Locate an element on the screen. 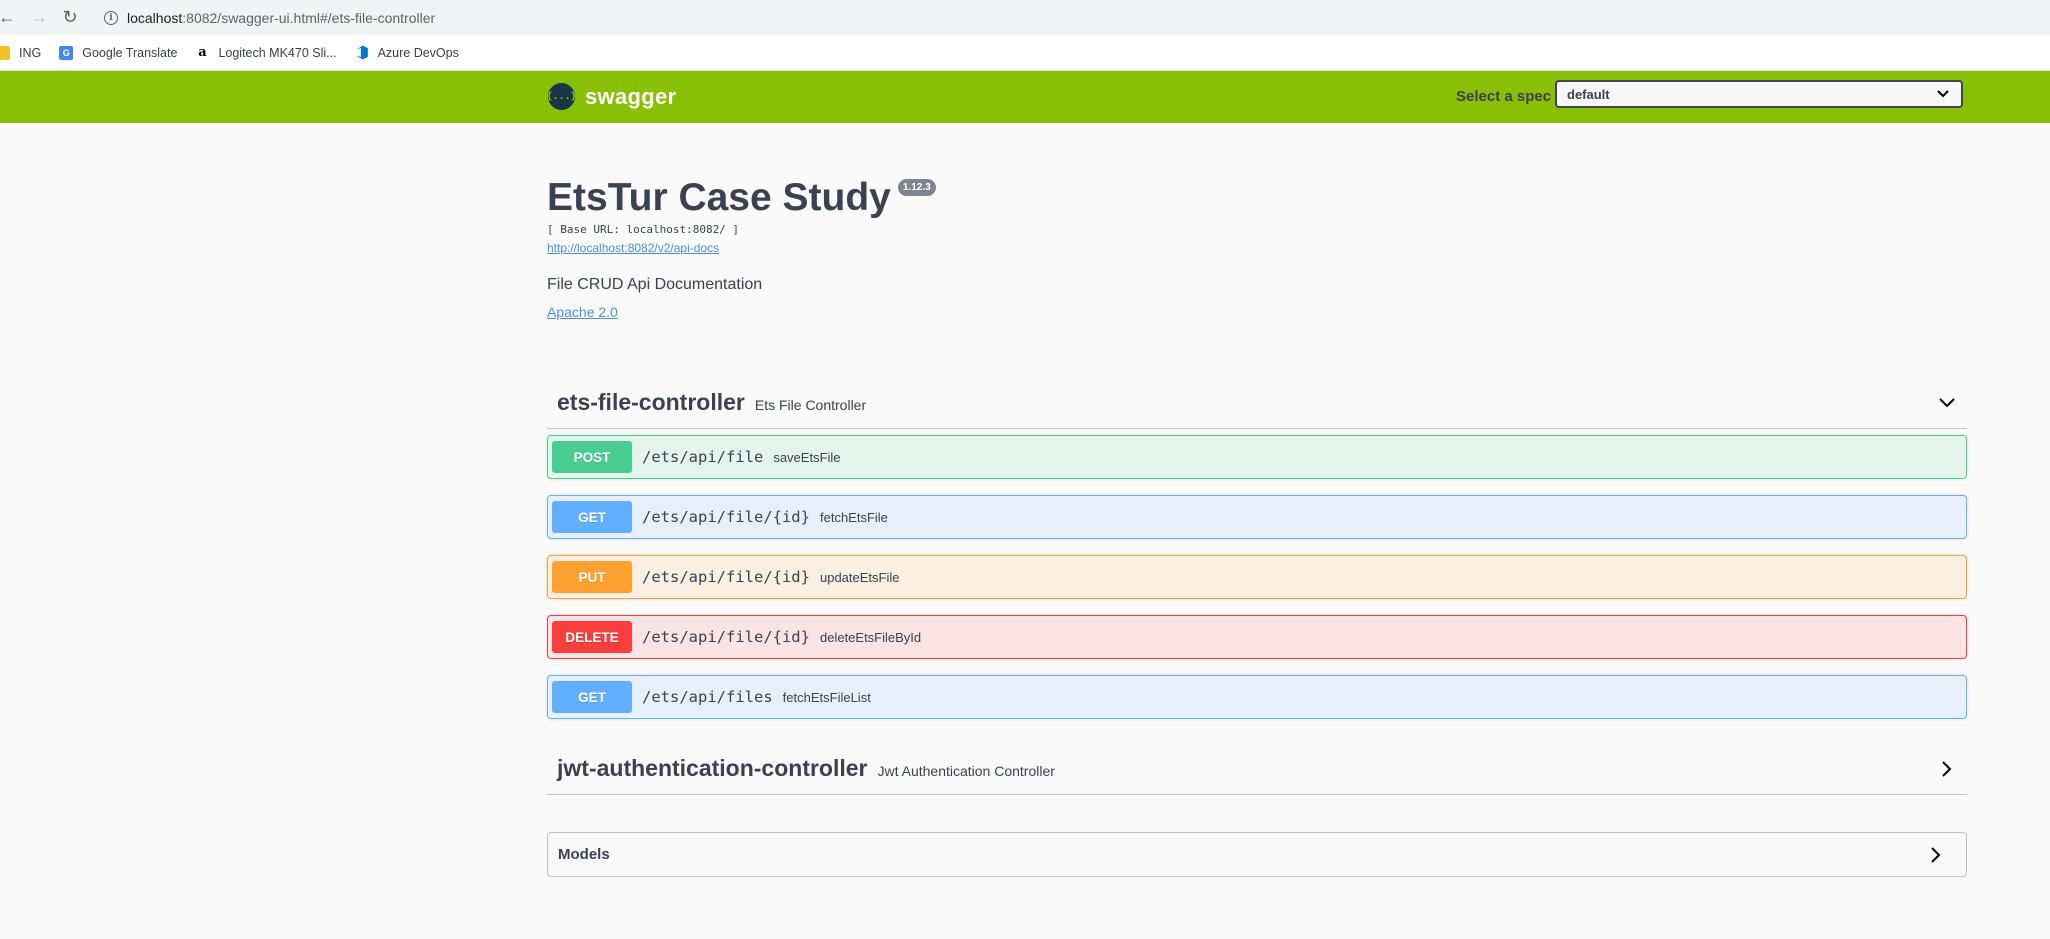  operation-path: /ets/api/file is located at coordinates (703, 457).